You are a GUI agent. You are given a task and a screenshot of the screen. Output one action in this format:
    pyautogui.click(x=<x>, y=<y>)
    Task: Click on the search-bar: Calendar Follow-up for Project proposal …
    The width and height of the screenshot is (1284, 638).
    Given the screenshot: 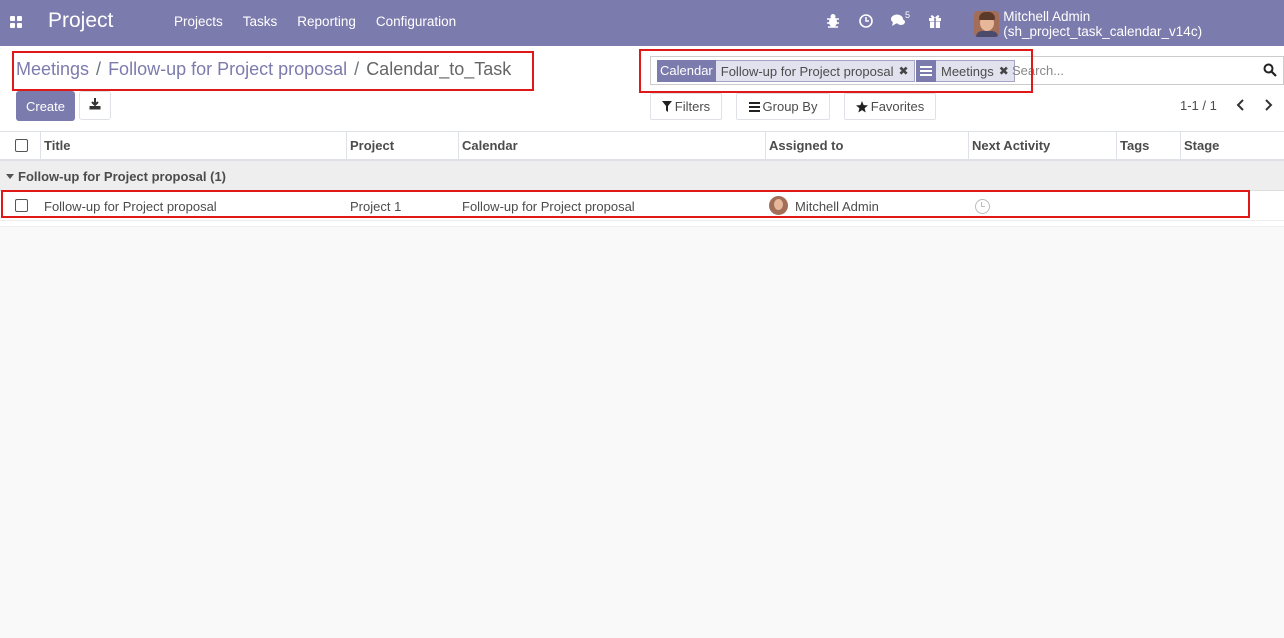 What is the action you would take?
    pyautogui.click(x=967, y=70)
    